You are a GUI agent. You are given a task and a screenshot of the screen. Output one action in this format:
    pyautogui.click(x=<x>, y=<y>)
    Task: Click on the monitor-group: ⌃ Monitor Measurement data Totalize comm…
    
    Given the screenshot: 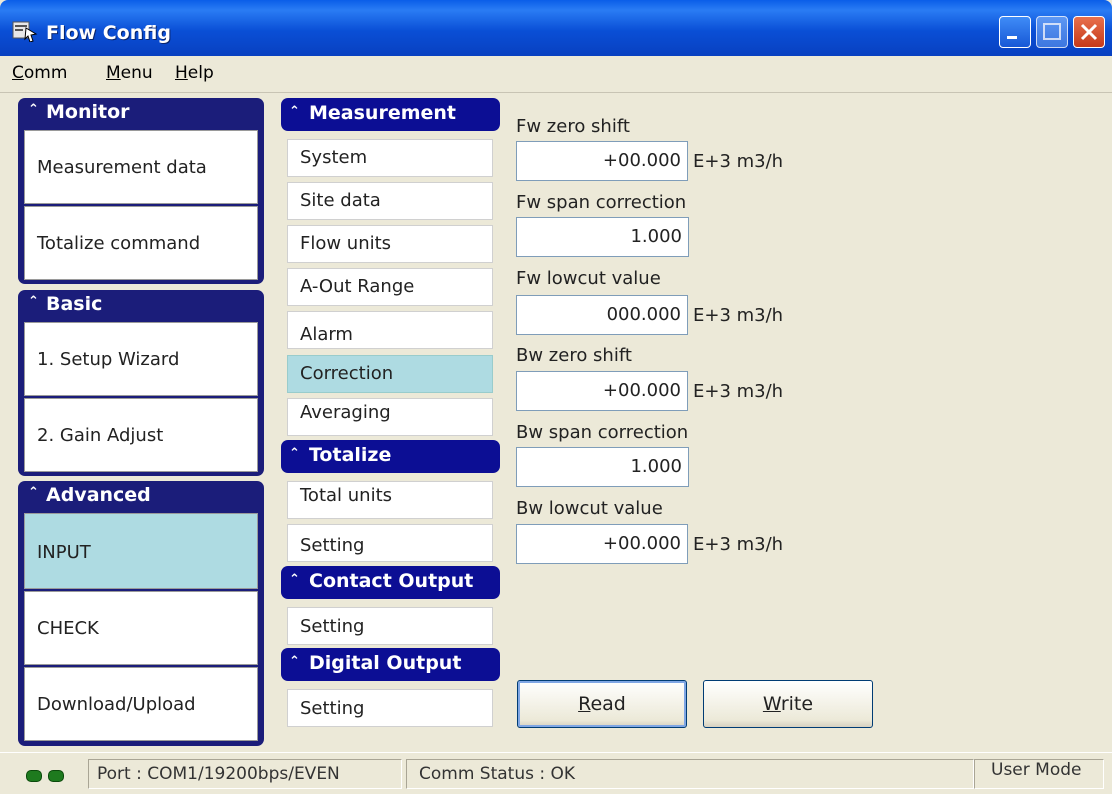 What is the action you would take?
    pyautogui.click(x=141, y=191)
    